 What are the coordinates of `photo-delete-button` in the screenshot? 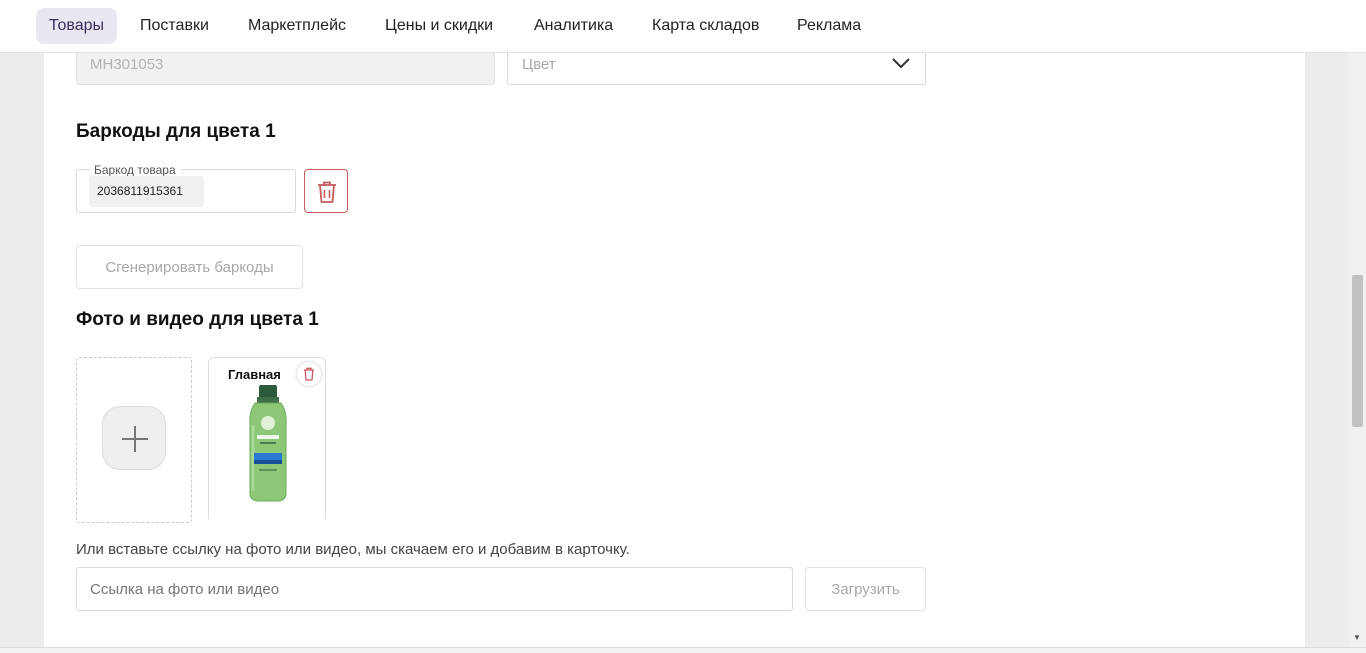 It's located at (309, 374).